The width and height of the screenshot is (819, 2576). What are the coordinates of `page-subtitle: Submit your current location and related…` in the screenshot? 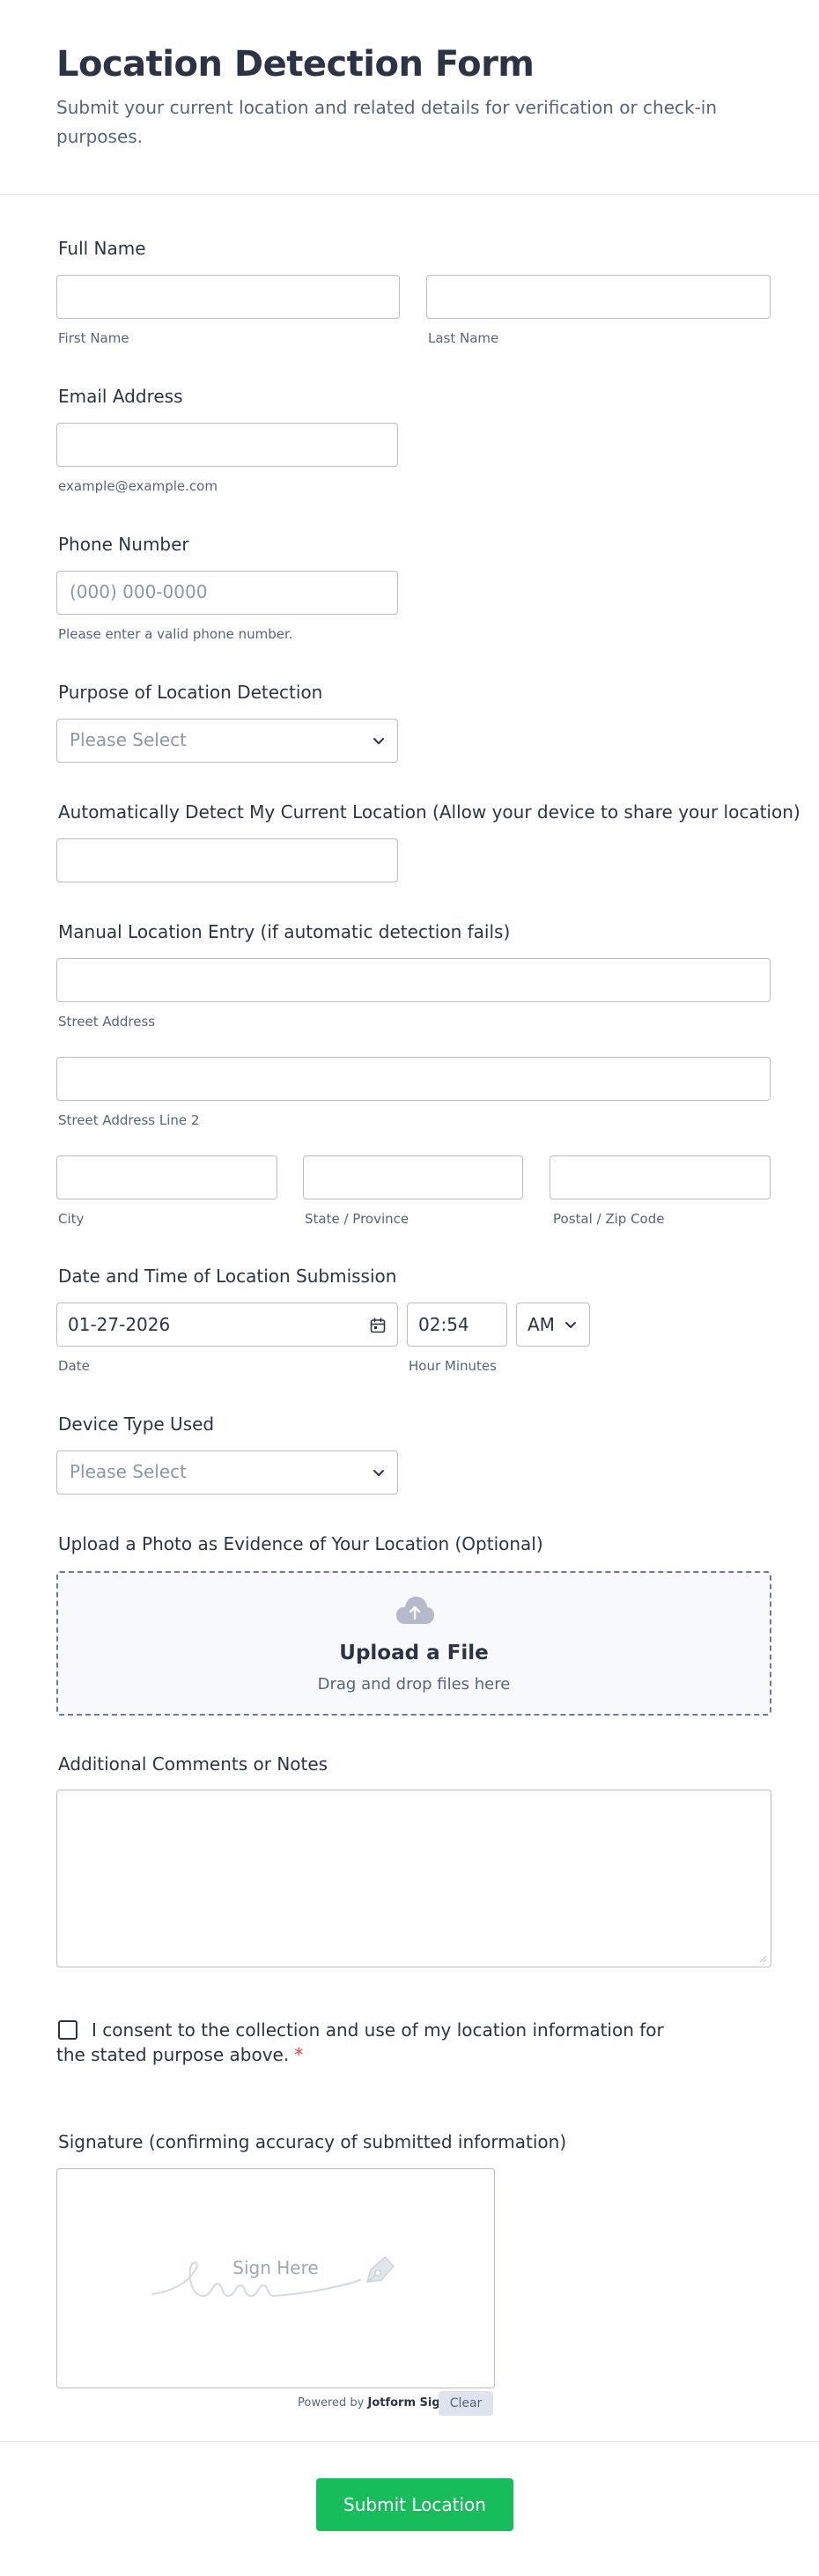 It's located at (387, 122).